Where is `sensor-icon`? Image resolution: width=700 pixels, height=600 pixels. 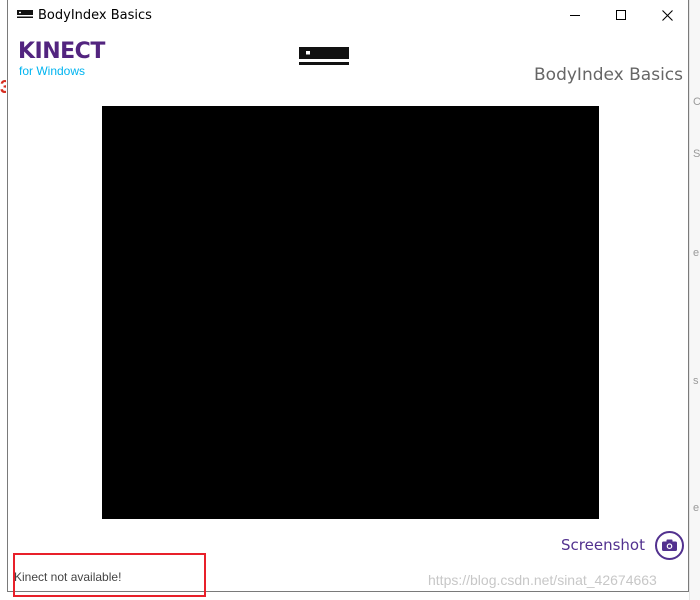 sensor-icon is located at coordinates (324, 56).